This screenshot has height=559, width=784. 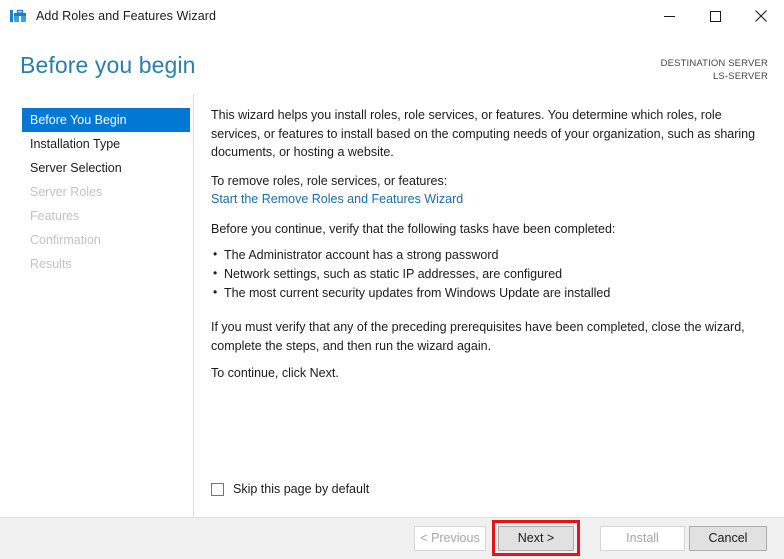 What do you see at coordinates (126, 16) in the screenshot?
I see `window-title: Add Roles and Features Wizard` at bounding box center [126, 16].